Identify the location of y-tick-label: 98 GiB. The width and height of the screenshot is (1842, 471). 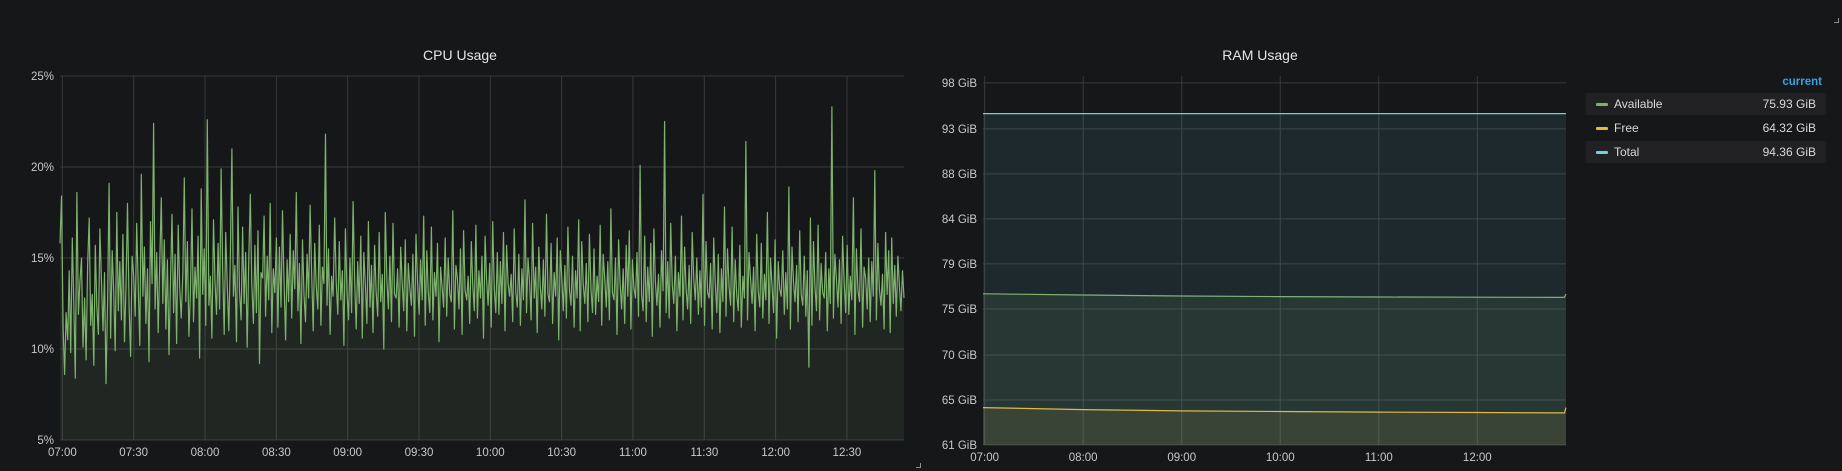
(959, 84).